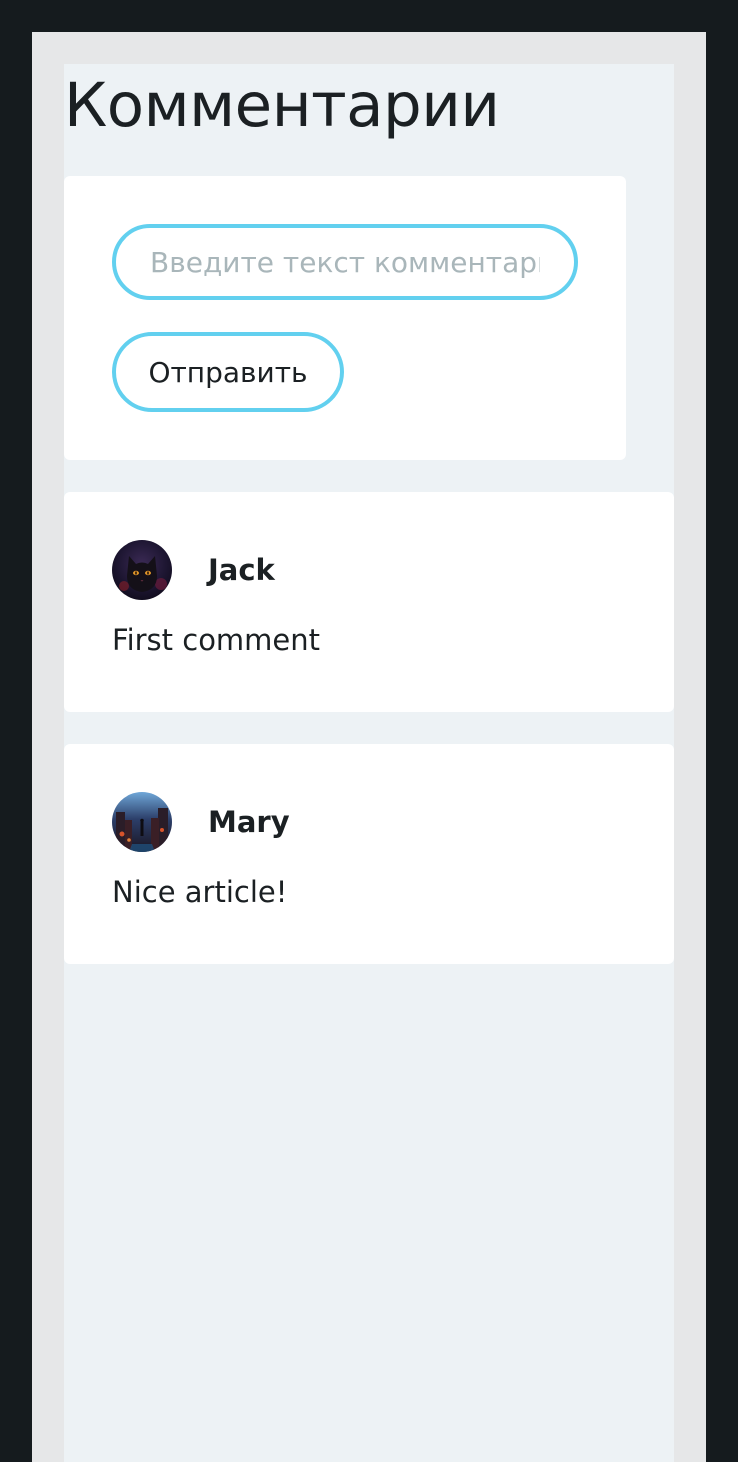 The height and width of the screenshot is (1462, 738). I want to click on page-title: Комментарии, so click(282, 105).